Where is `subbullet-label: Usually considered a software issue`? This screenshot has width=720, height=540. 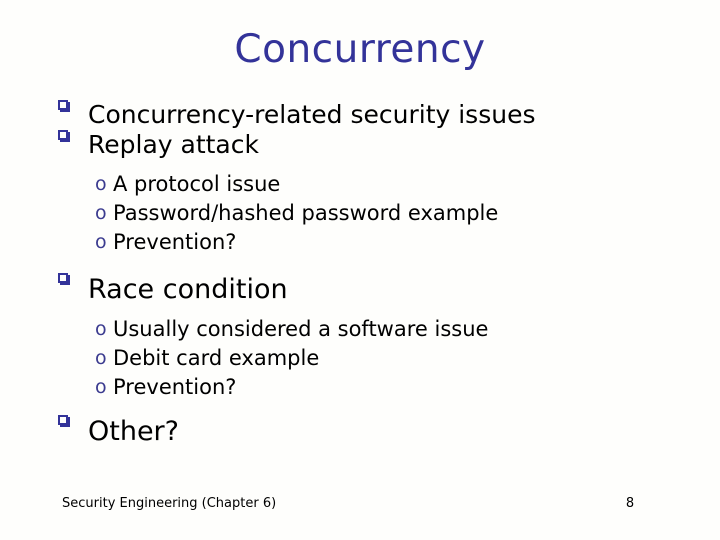 subbullet-label: Usually considered a software issue is located at coordinates (301, 329).